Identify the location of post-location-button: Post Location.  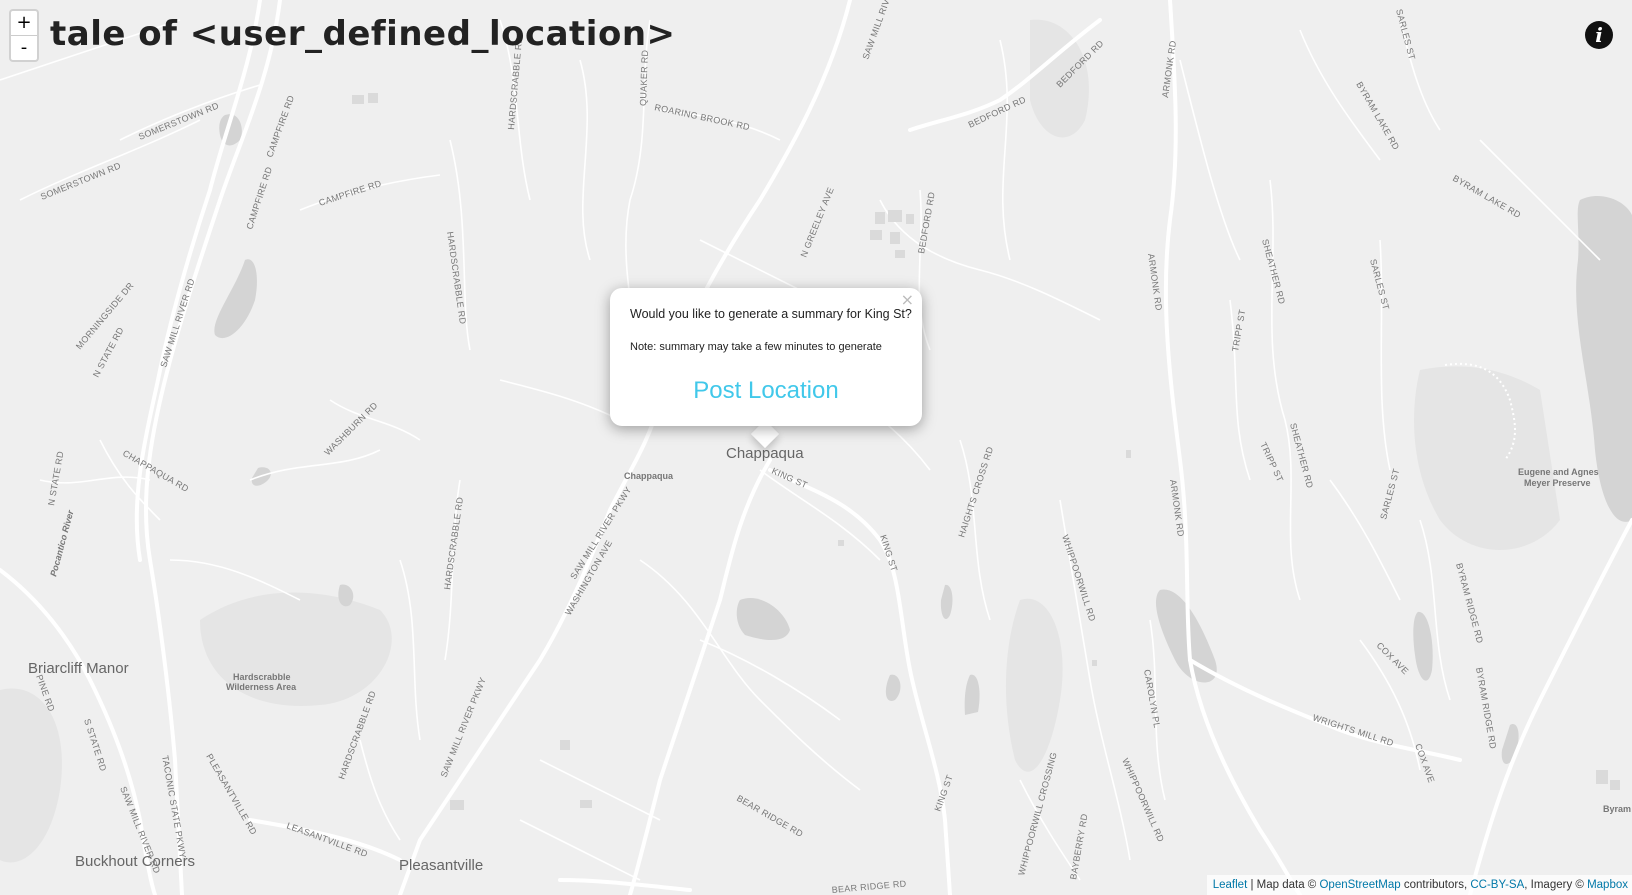
(766, 391).